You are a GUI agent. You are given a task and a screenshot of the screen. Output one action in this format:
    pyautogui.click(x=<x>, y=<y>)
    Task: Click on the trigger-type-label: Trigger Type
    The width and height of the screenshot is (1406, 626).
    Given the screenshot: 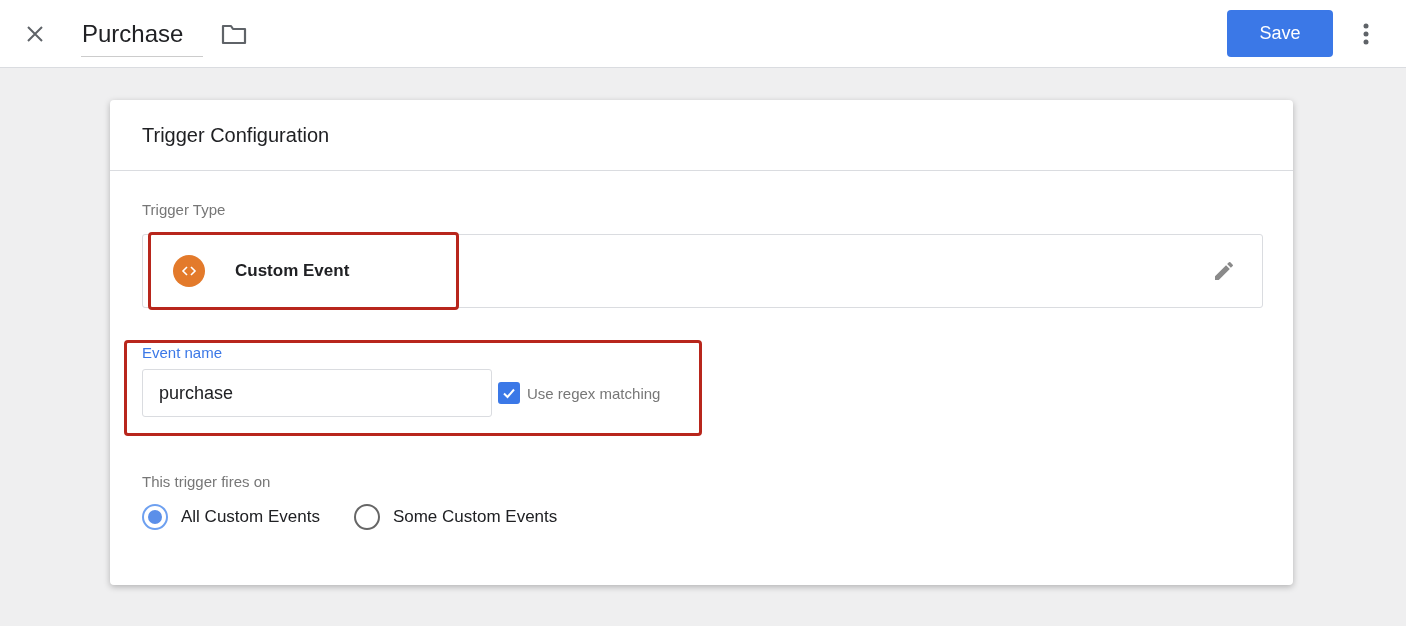 What is the action you would take?
    pyautogui.click(x=184, y=209)
    